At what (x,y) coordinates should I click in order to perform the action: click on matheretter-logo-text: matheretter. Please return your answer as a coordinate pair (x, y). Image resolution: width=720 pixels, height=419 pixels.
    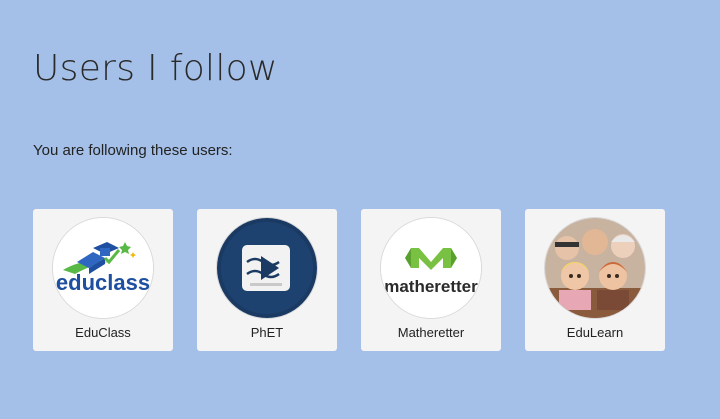
    Looking at the image, I should click on (431, 286).